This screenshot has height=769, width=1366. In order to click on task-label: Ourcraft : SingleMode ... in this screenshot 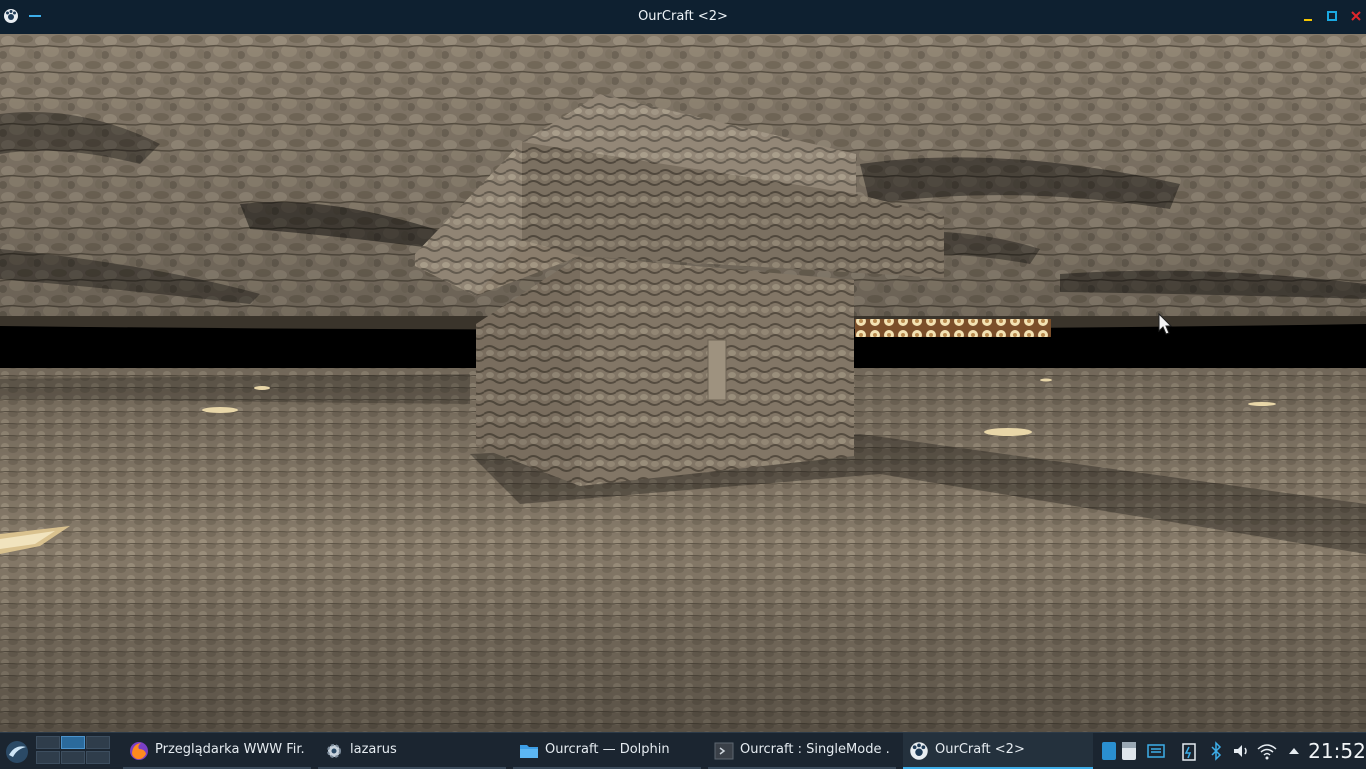, I will do `click(815, 749)`.